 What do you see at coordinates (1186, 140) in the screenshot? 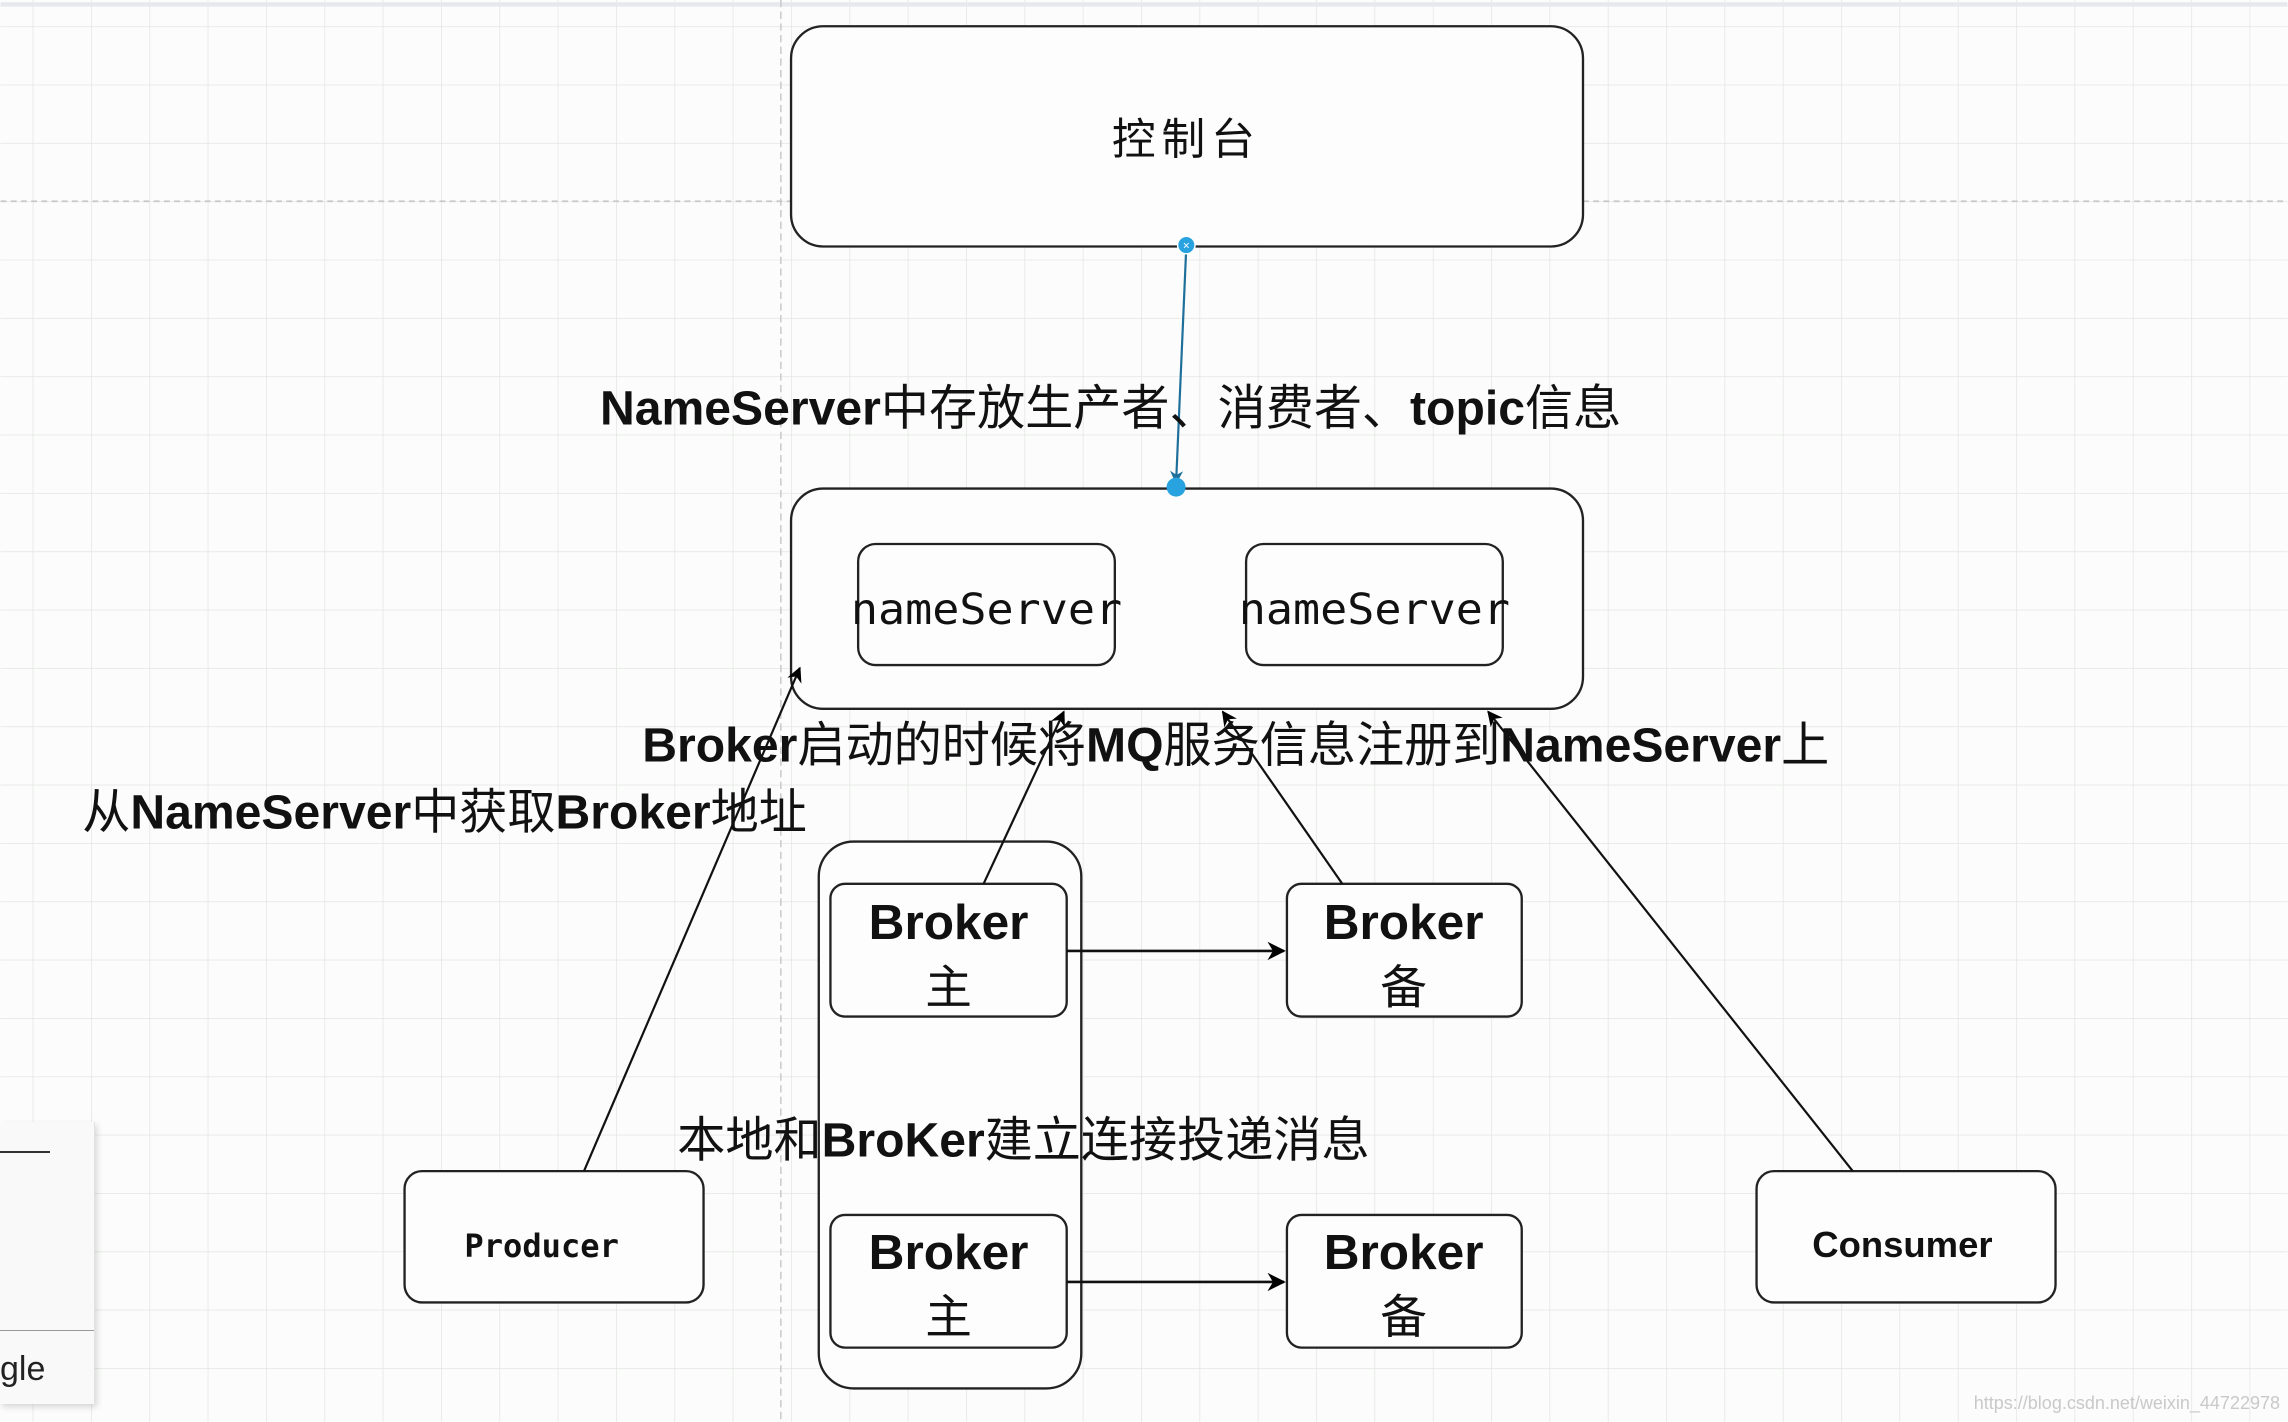
I see `console-label: 控制台` at bounding box center [1186, 140].